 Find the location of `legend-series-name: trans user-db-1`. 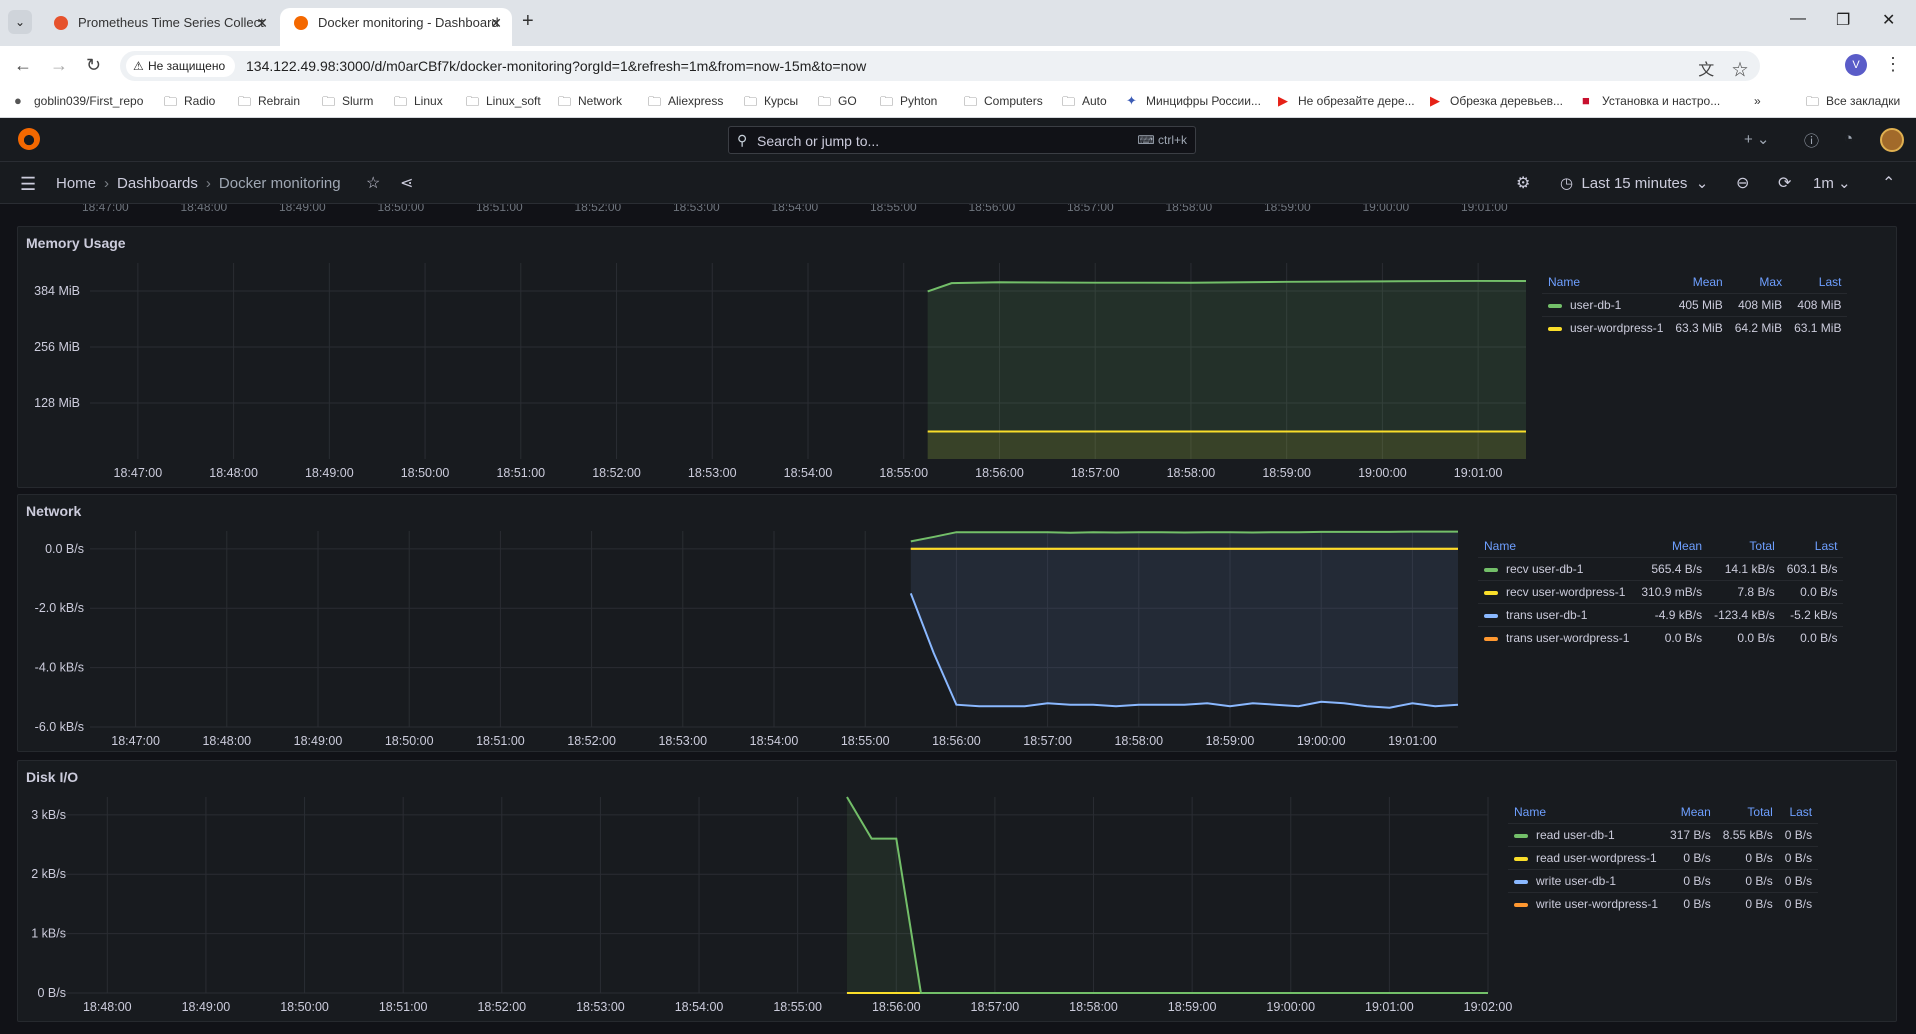

legend-series-name: trans user-db-1 is located at coordinates (1557, 615).